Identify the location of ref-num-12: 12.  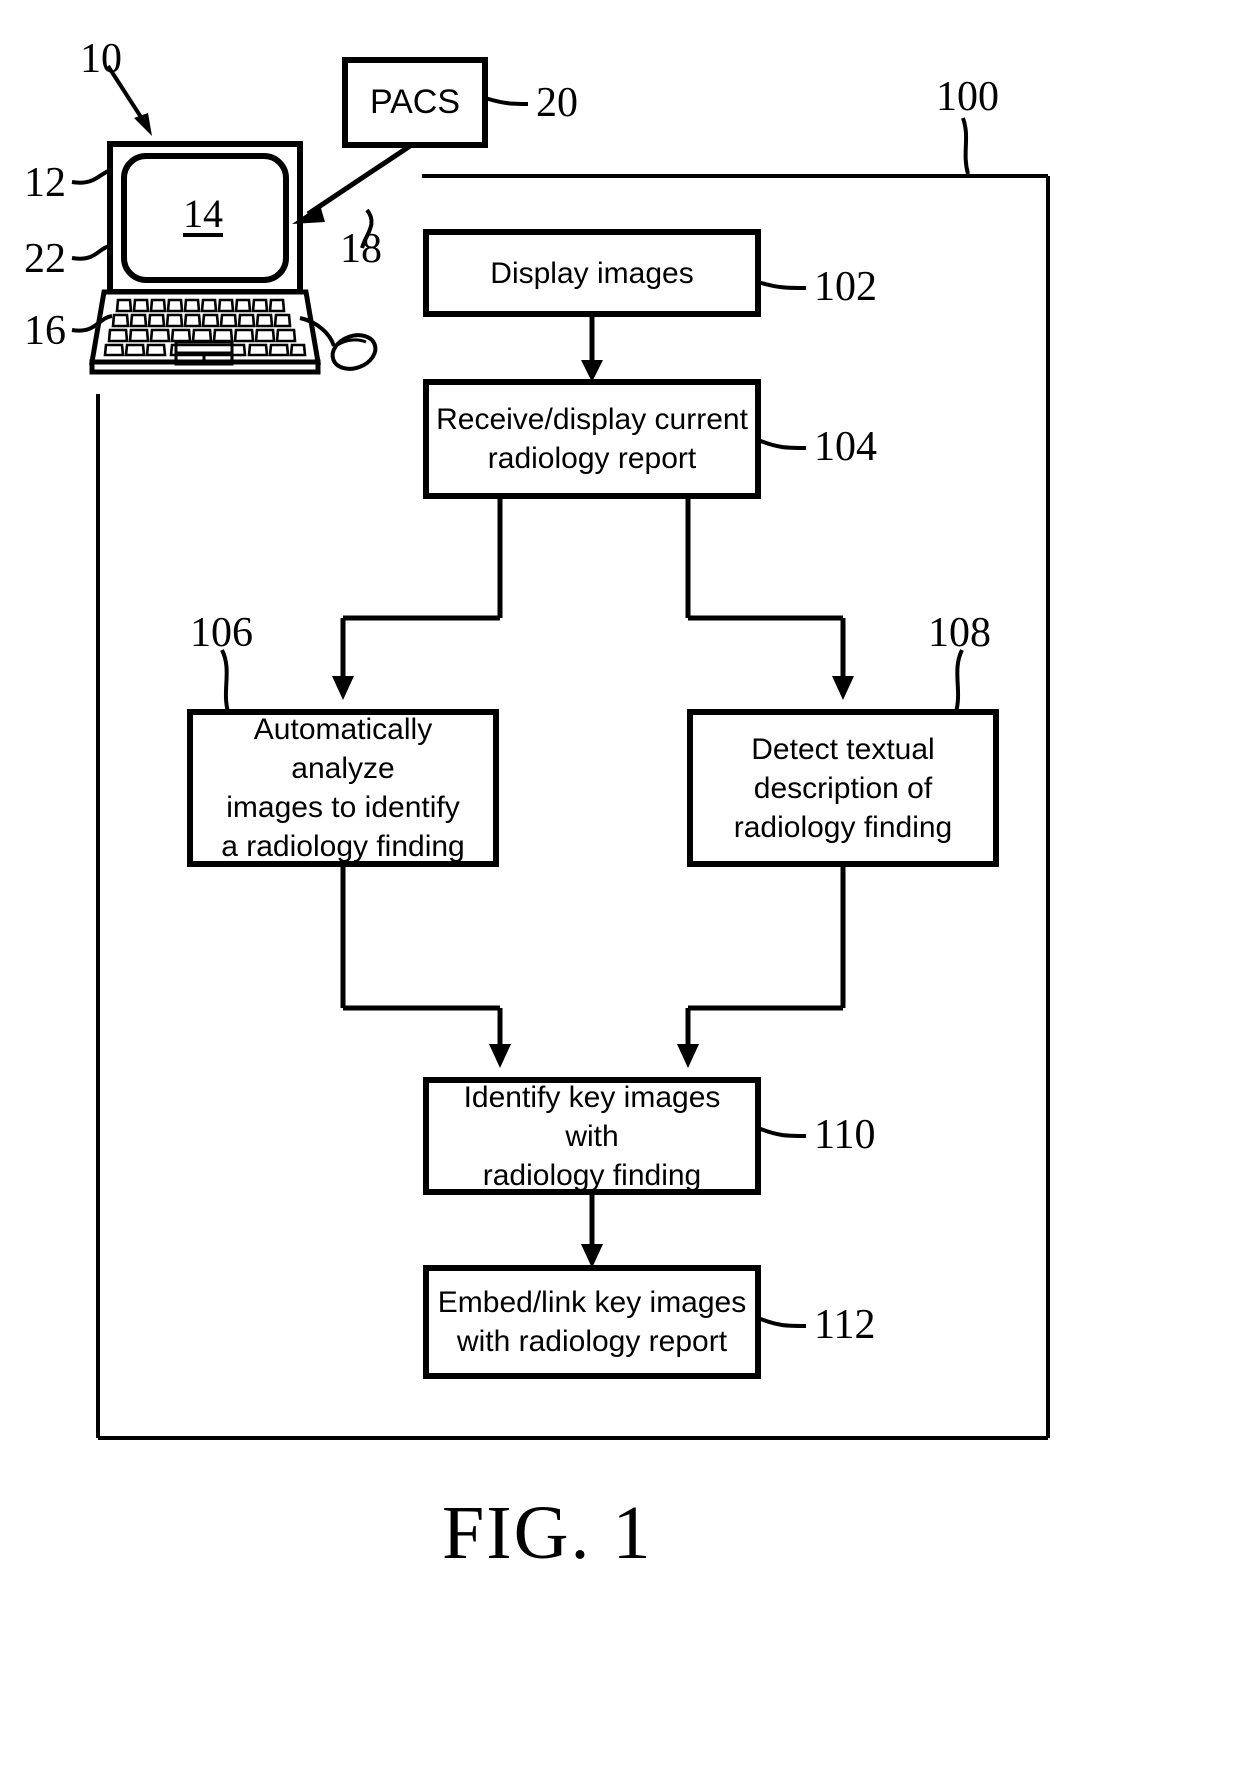
(45, 183).